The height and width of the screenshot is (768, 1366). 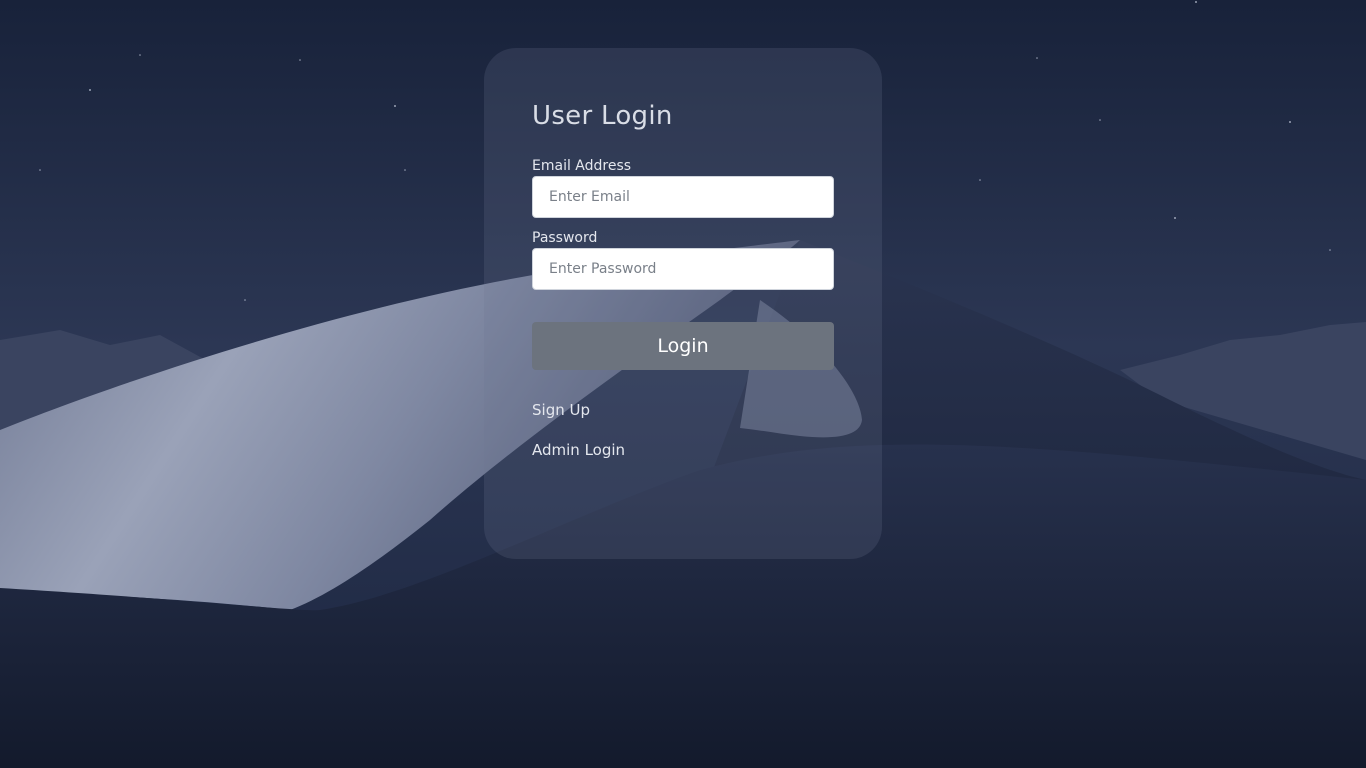 I want to click on email-field, so click(x=683, y=197).